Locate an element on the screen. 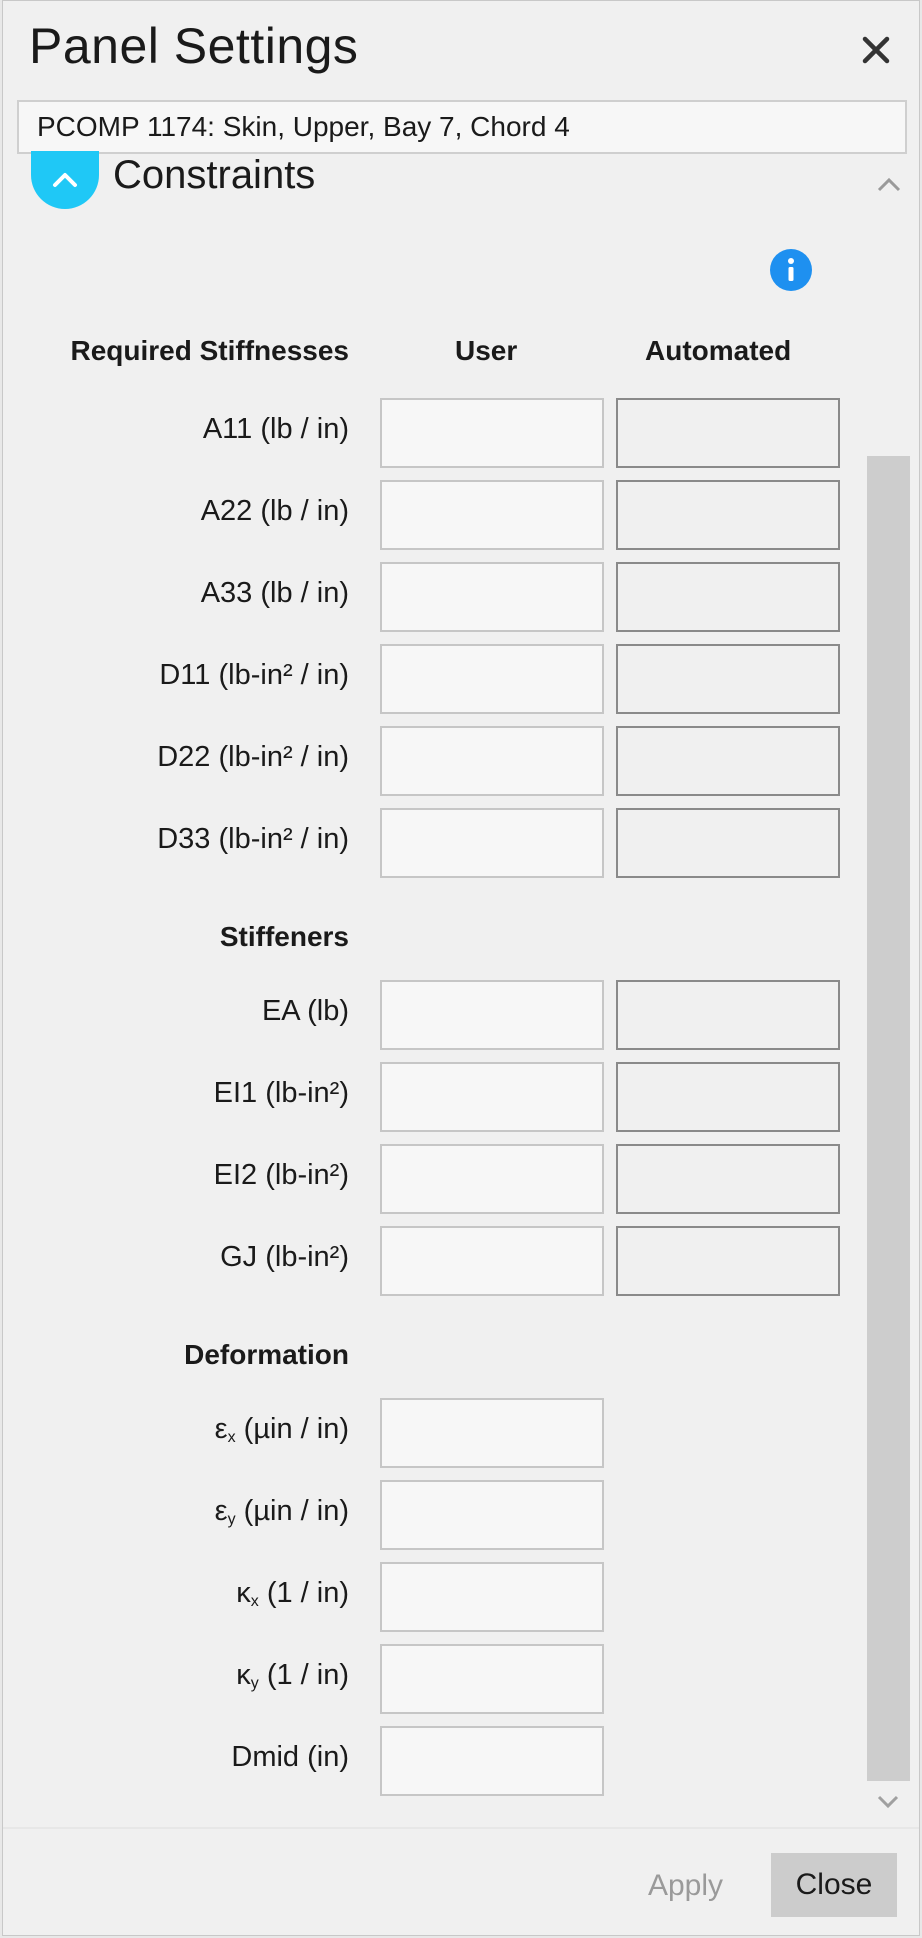 The image size is (922, 1938). row-label-epsilon-y: εy (µin / in) is located at coordinates (281, 1511).